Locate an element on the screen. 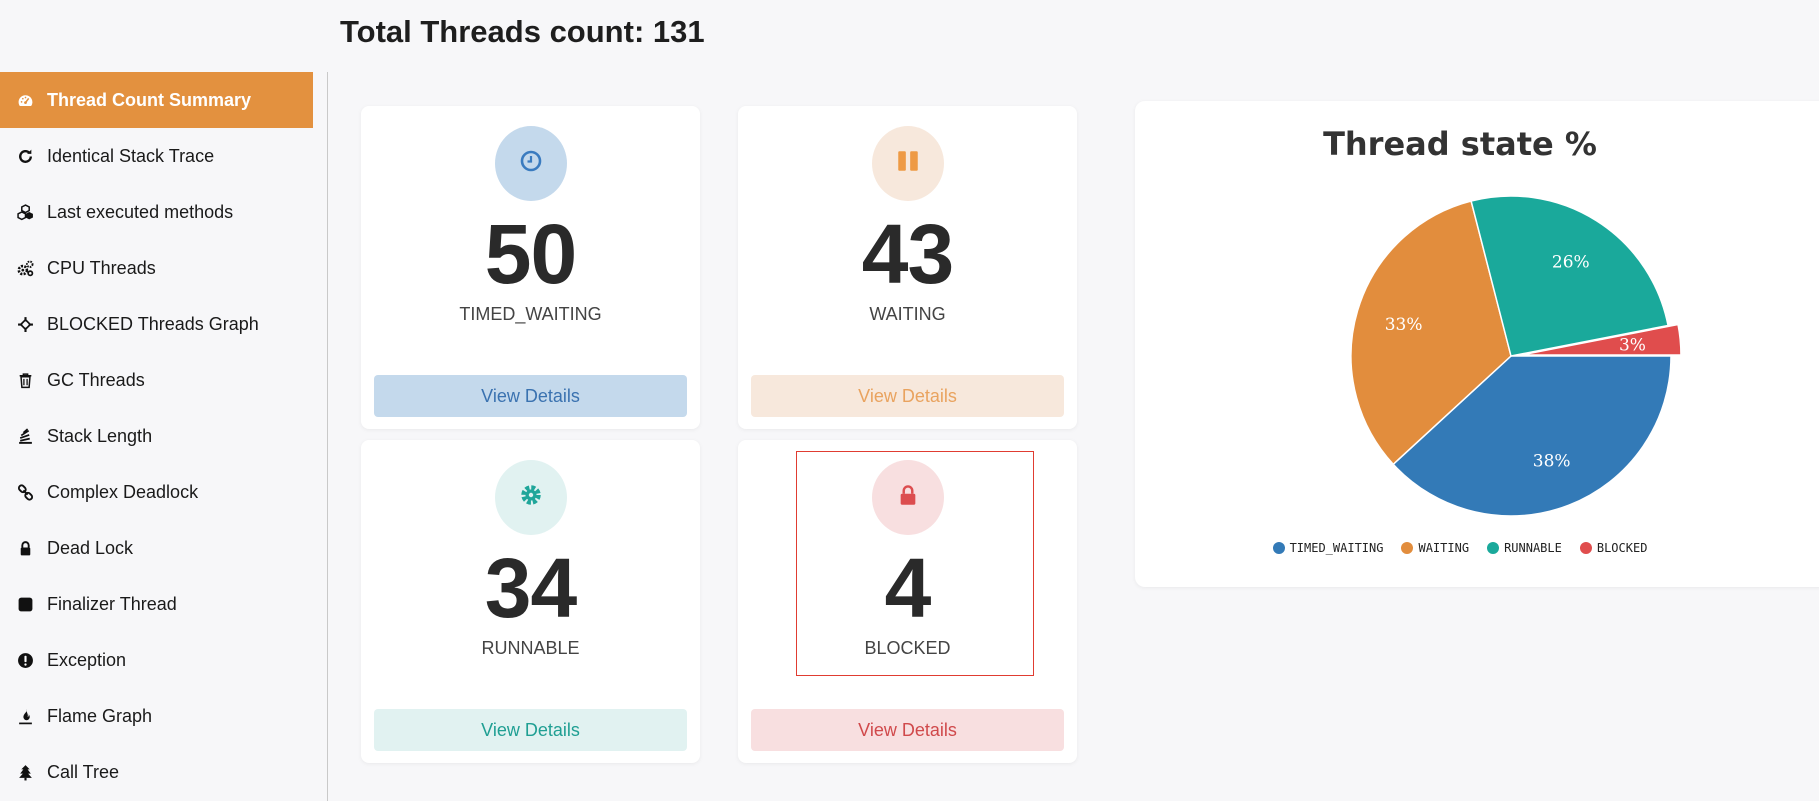 This screenshot has height=801, width=1819. page-title: Total Threads count: 131 is located at coordinates (522, 31).